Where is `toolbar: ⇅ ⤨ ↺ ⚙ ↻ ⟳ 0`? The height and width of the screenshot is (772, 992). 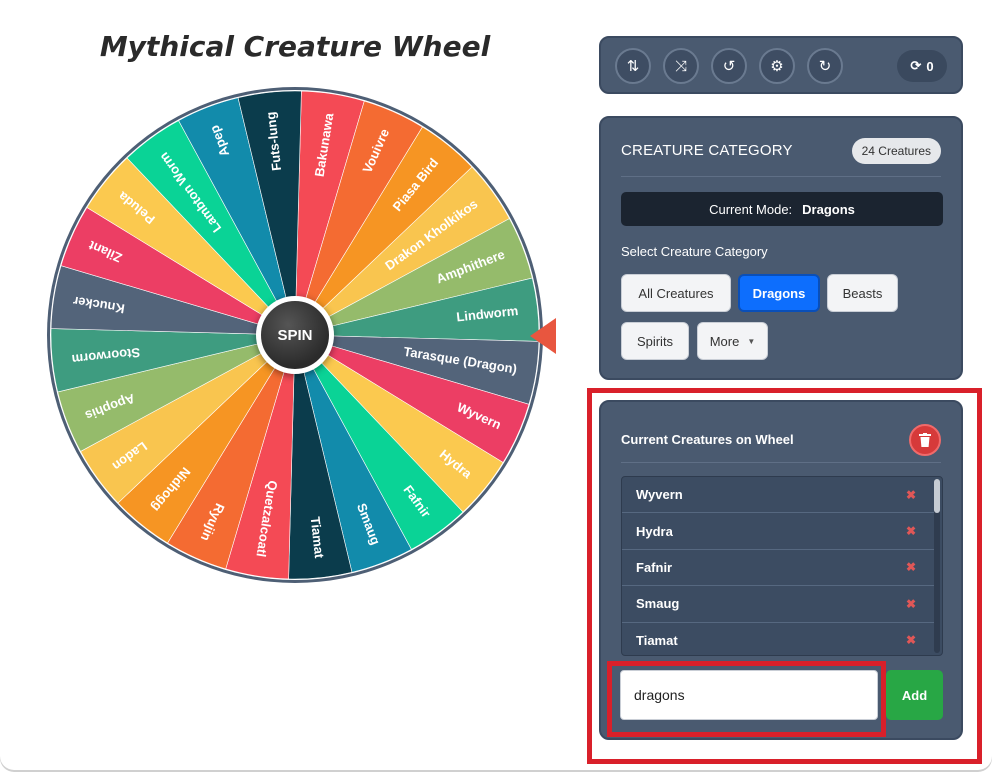
toolbar: ⇅ ⤨ ↺ ⚙ ↻ ⟳ 0 is located at coordinates (781, 65).